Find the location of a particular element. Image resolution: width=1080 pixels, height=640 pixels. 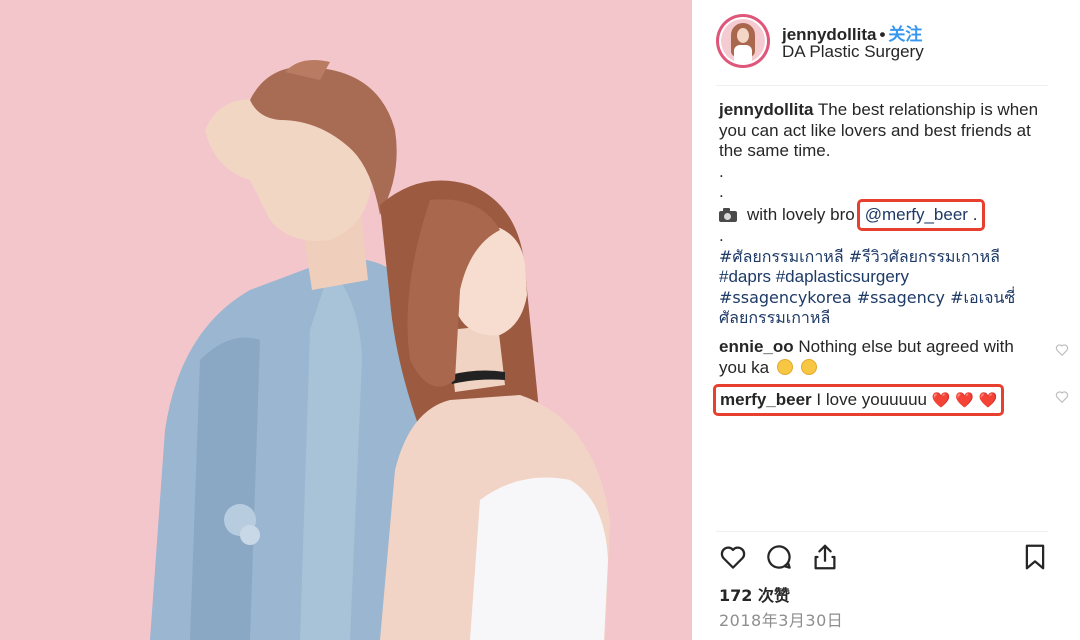

camera-icon is located at coordinates (728, 214).